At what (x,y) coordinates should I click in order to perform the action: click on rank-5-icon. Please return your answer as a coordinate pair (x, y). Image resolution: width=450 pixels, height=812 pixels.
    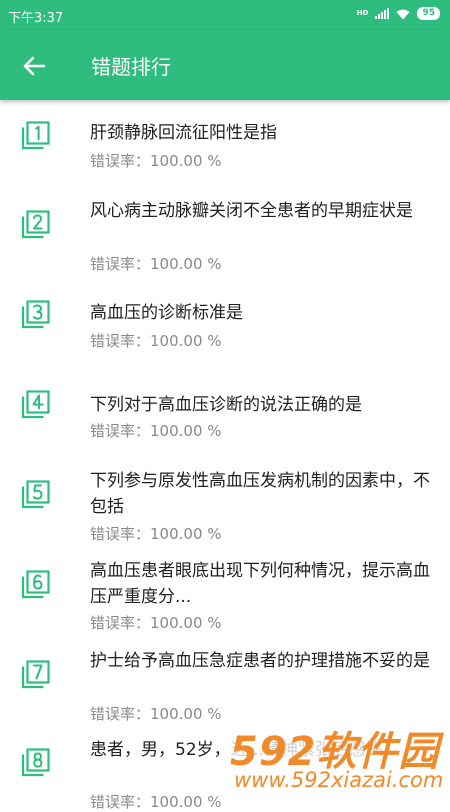
    Looking at the image, I should click on (35, 494).